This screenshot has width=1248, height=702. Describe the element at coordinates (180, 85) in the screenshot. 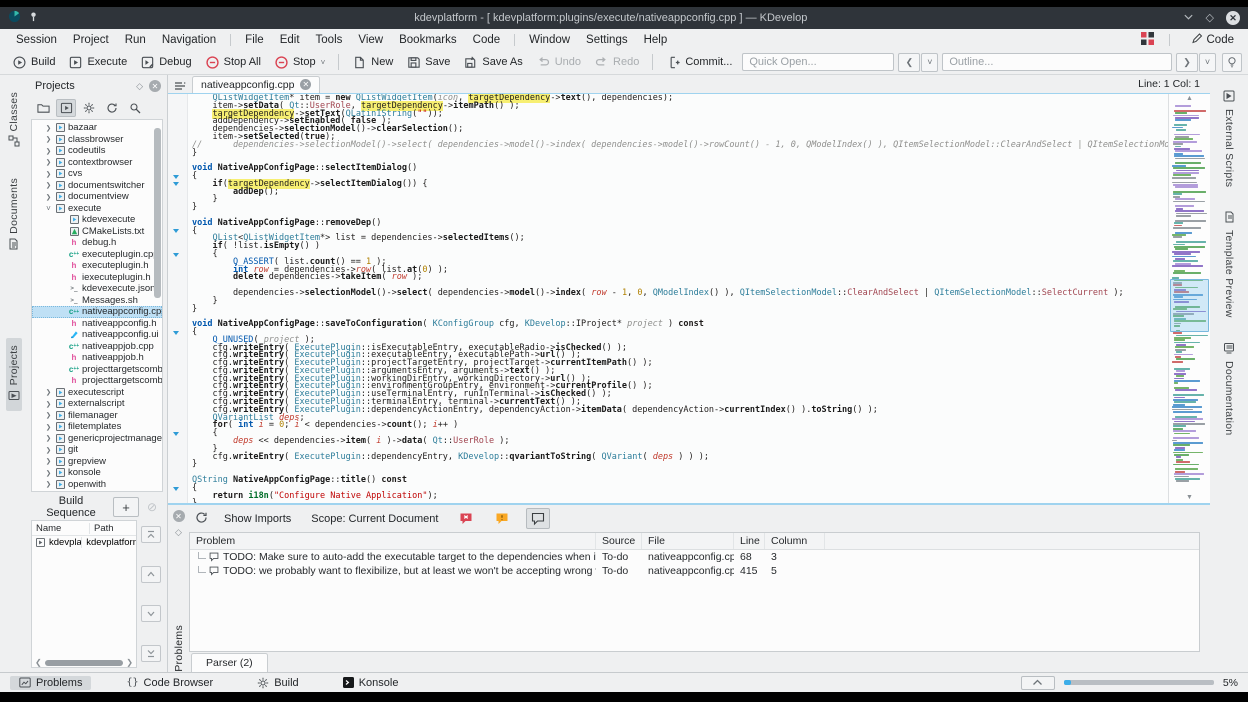

I see `document-list-icon` at that location.